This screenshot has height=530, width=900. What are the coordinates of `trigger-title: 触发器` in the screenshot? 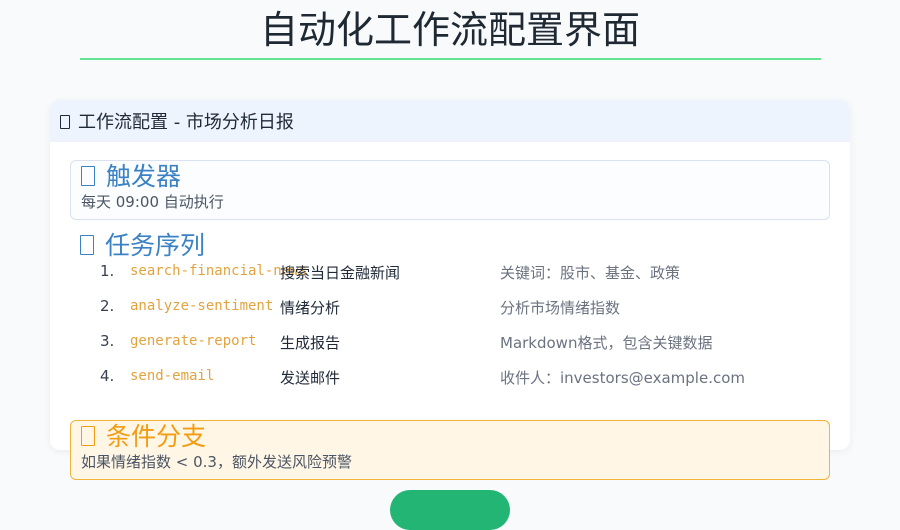 It's located at (144, 176).